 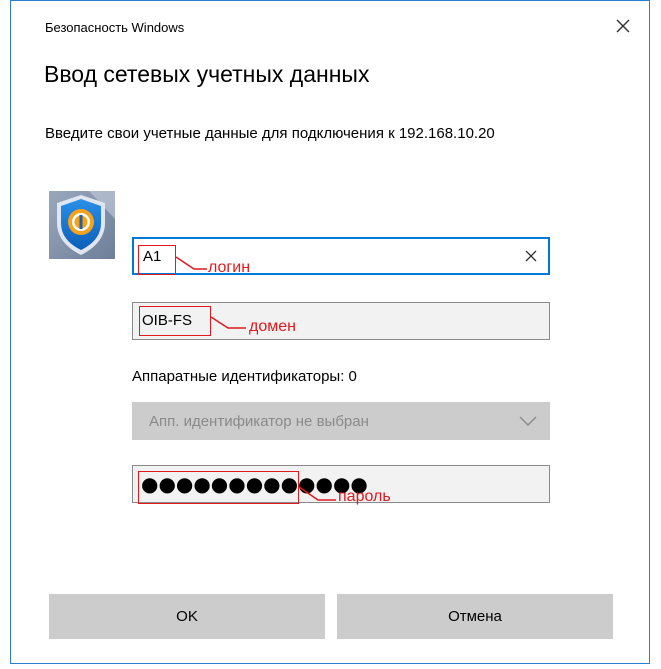 What do you see at coordinates (528, 421) in the screenshot?
I see `chevron-down-icon` at bounding box center [528, 421].